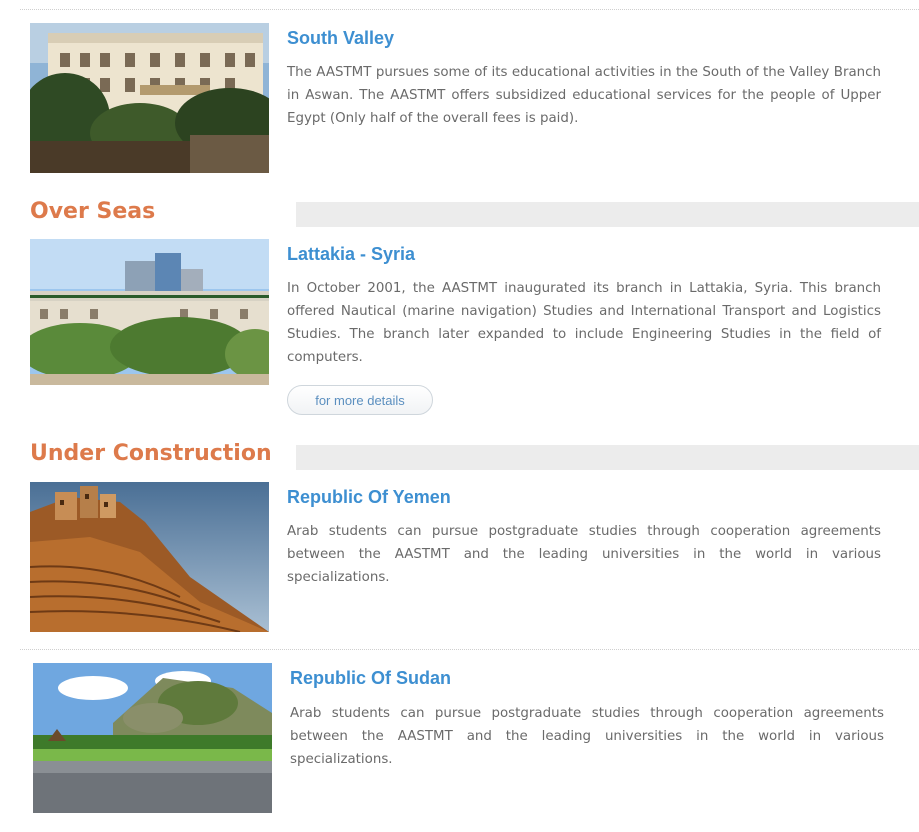 This screenshot has width=919, height=832. I want to click on section-bar-under-construction, so click(607, 457).